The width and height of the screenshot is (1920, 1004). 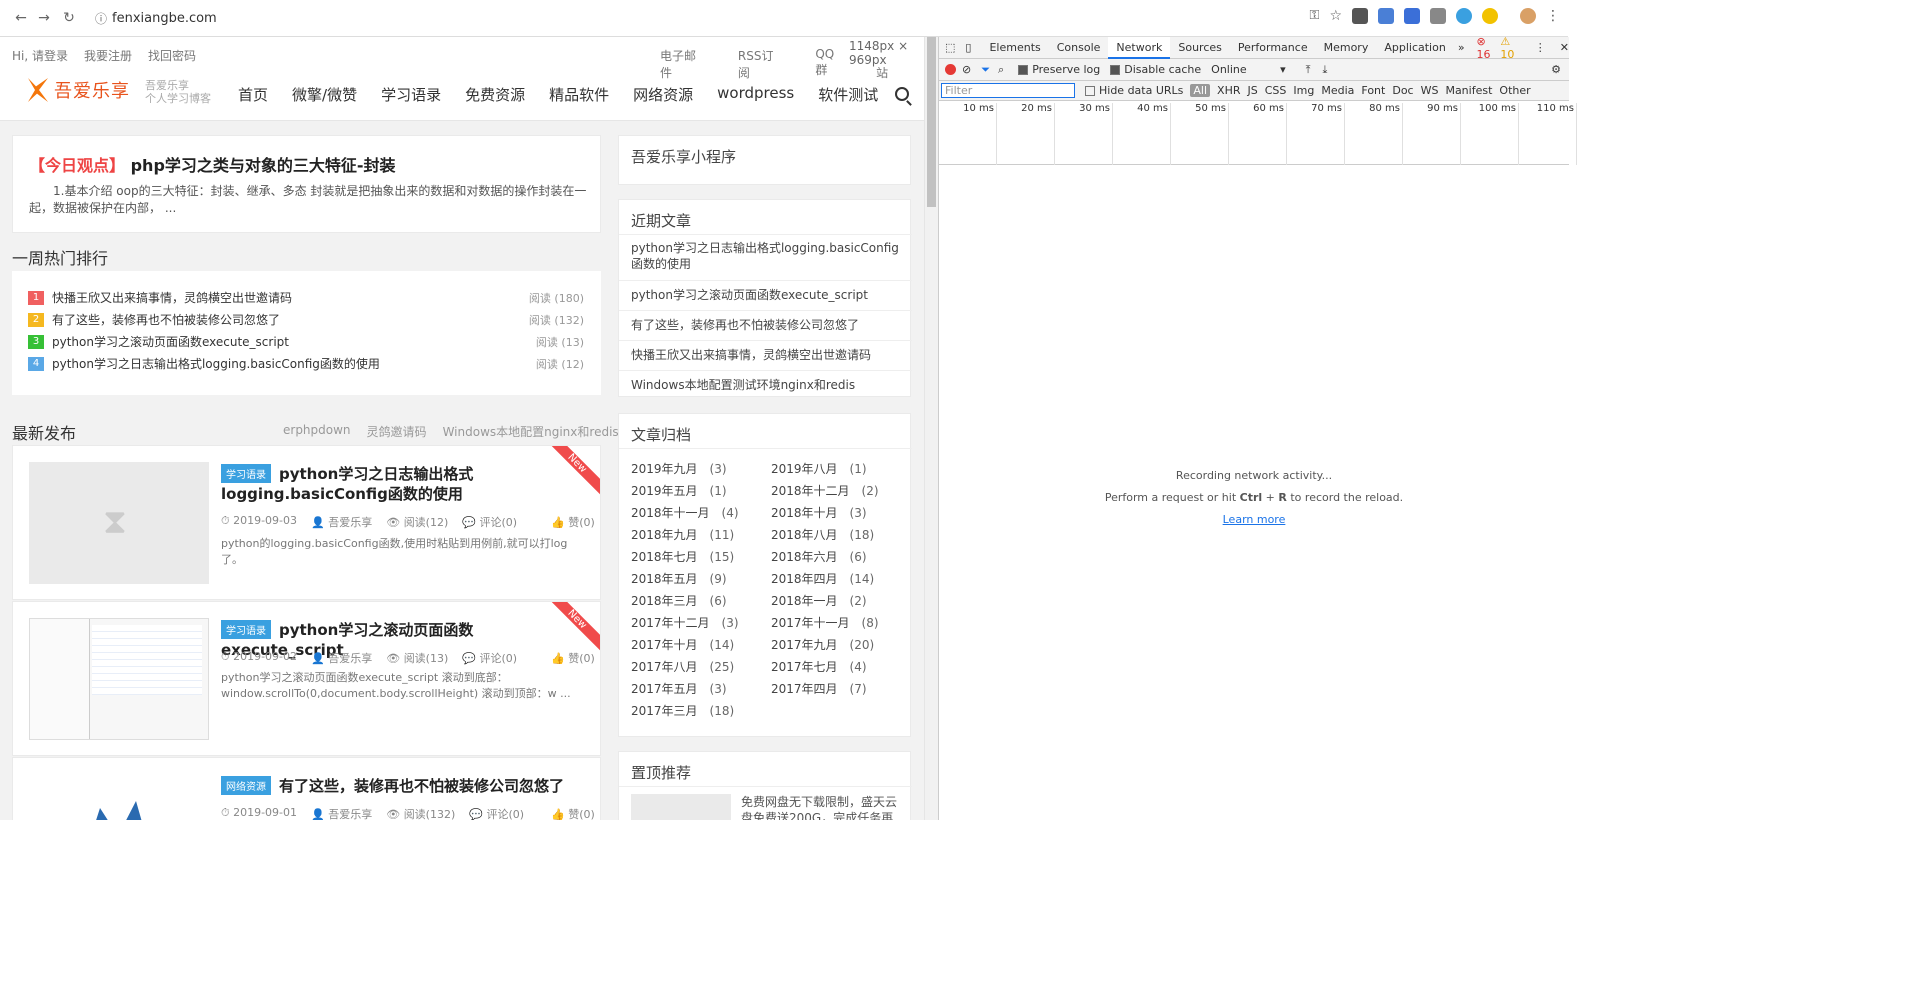 What do you see at coordinates (172, 55) in the screenshot?
I see `forgot-password-link: 找回密码` at bounding box center [172, 55].